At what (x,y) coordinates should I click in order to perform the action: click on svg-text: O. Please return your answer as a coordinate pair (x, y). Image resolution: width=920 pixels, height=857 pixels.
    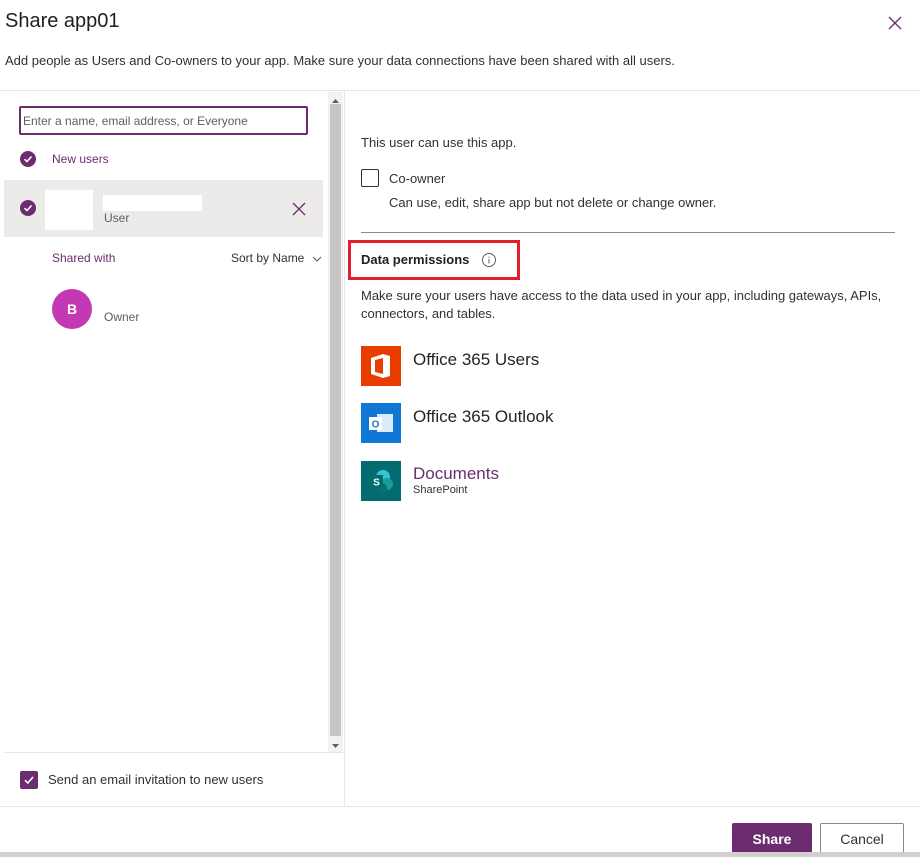
    Looking at the image, I should click on (376, 425).